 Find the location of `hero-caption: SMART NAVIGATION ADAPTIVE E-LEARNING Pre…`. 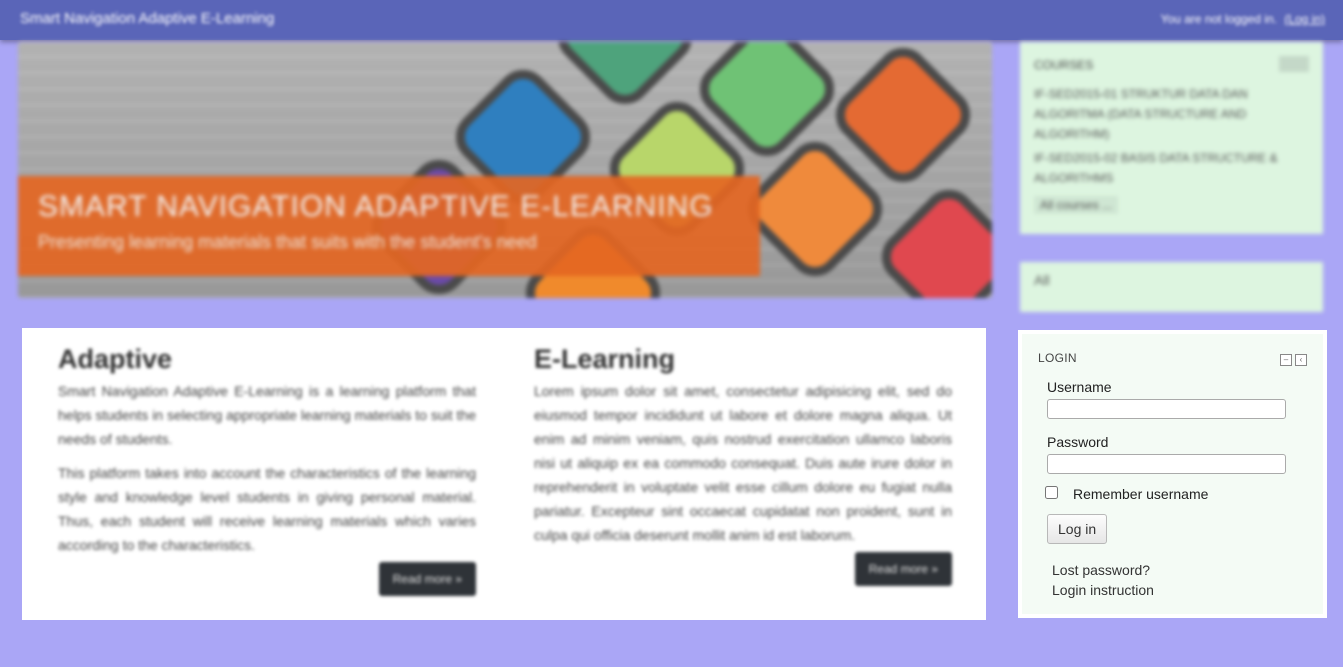

hero-caption: SMART NAVIGATION ADAPTIVE E-LEARNING Pre… is located at coordinates (389, 226).